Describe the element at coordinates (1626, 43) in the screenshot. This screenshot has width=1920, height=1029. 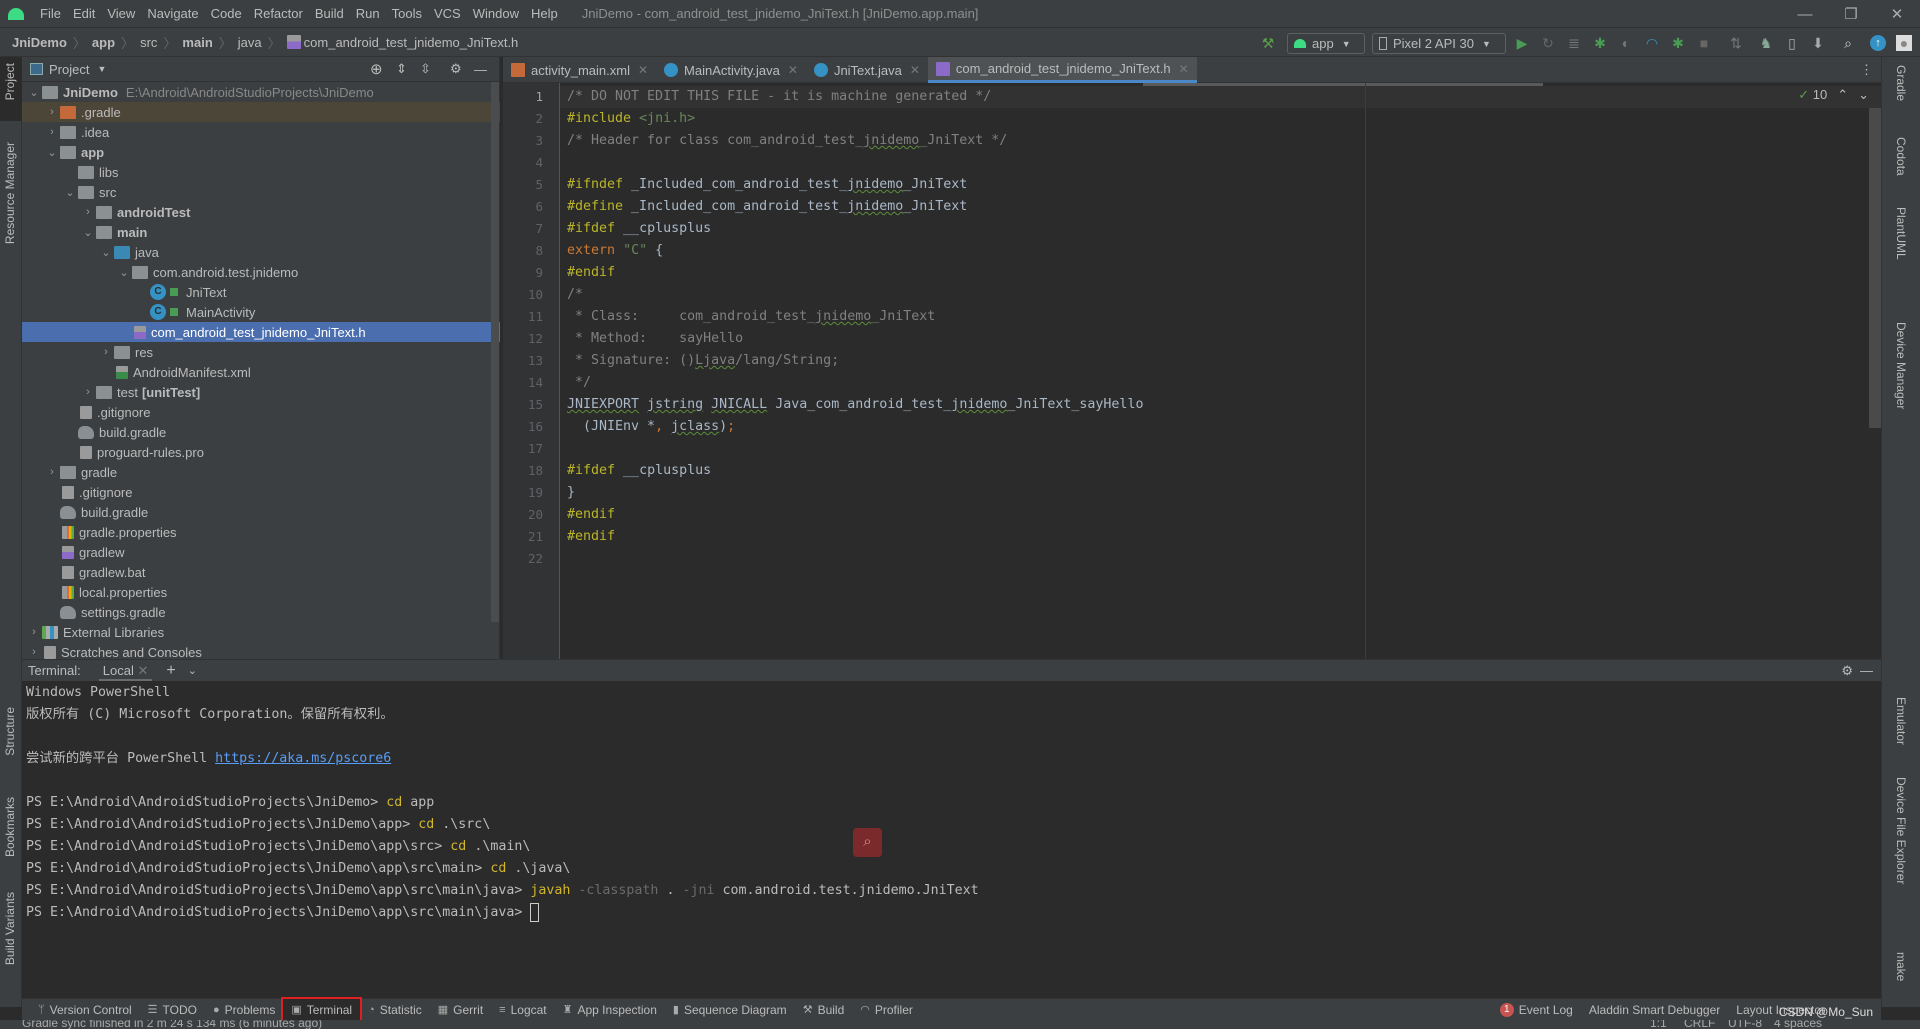
I see `coverage-icon: ◐` at that location.